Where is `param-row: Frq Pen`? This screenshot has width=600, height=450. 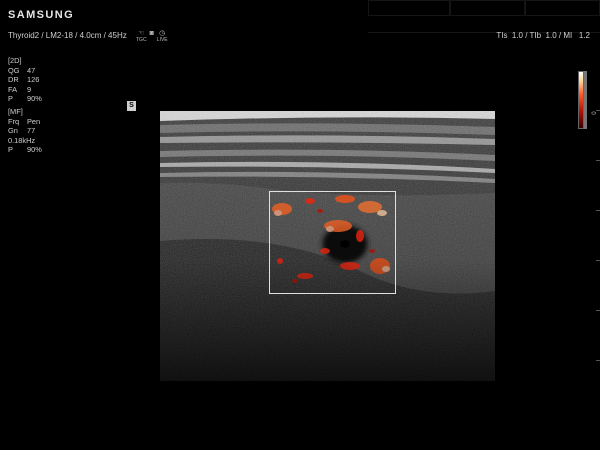 param-row: Frq Pen is located at coordinates (24, 121).